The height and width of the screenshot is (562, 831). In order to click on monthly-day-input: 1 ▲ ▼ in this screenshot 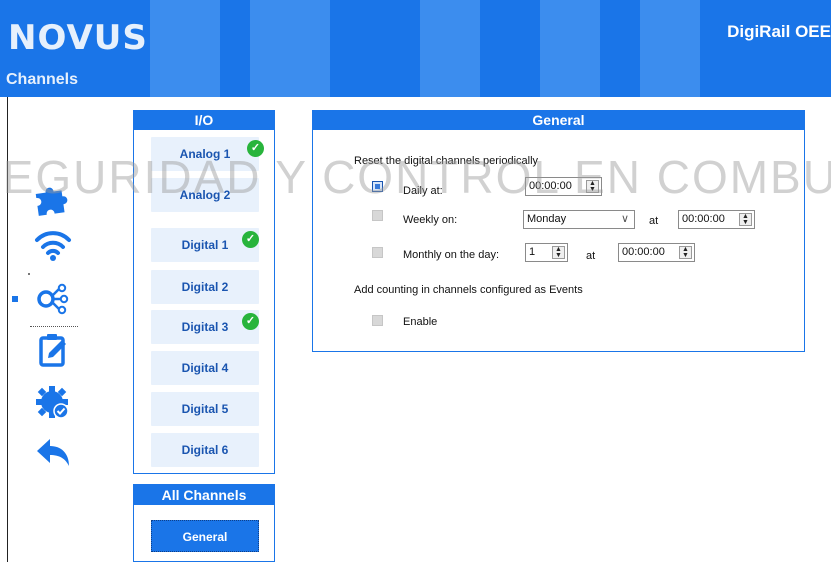, I will do `click(546, 252)`.